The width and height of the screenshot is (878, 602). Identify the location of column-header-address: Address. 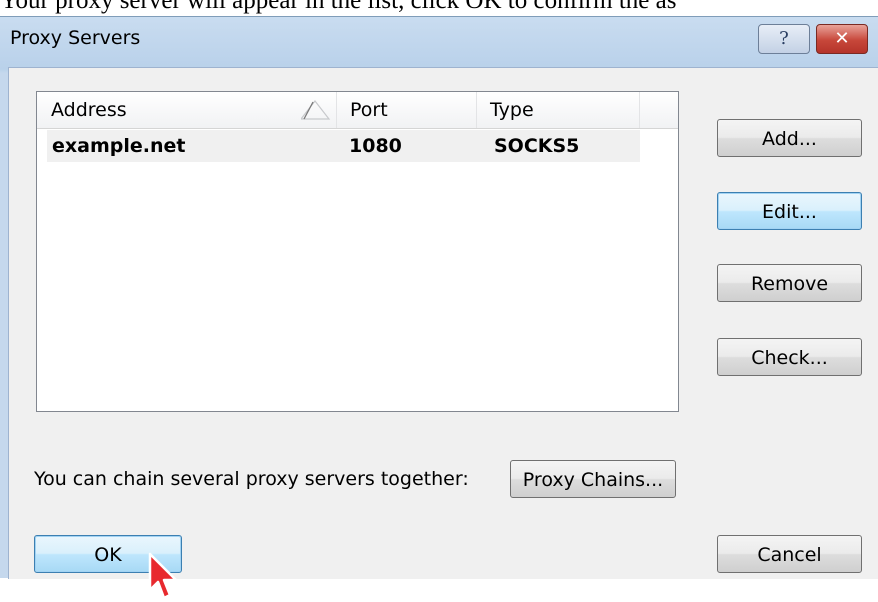
(187, 110).